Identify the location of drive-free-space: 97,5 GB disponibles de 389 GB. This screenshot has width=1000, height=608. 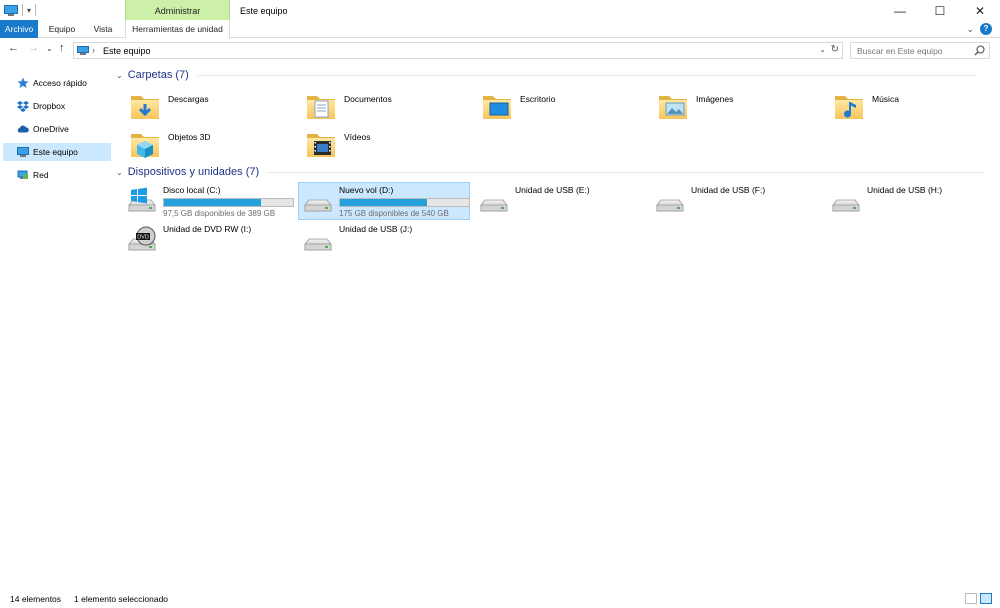
(219, 213).